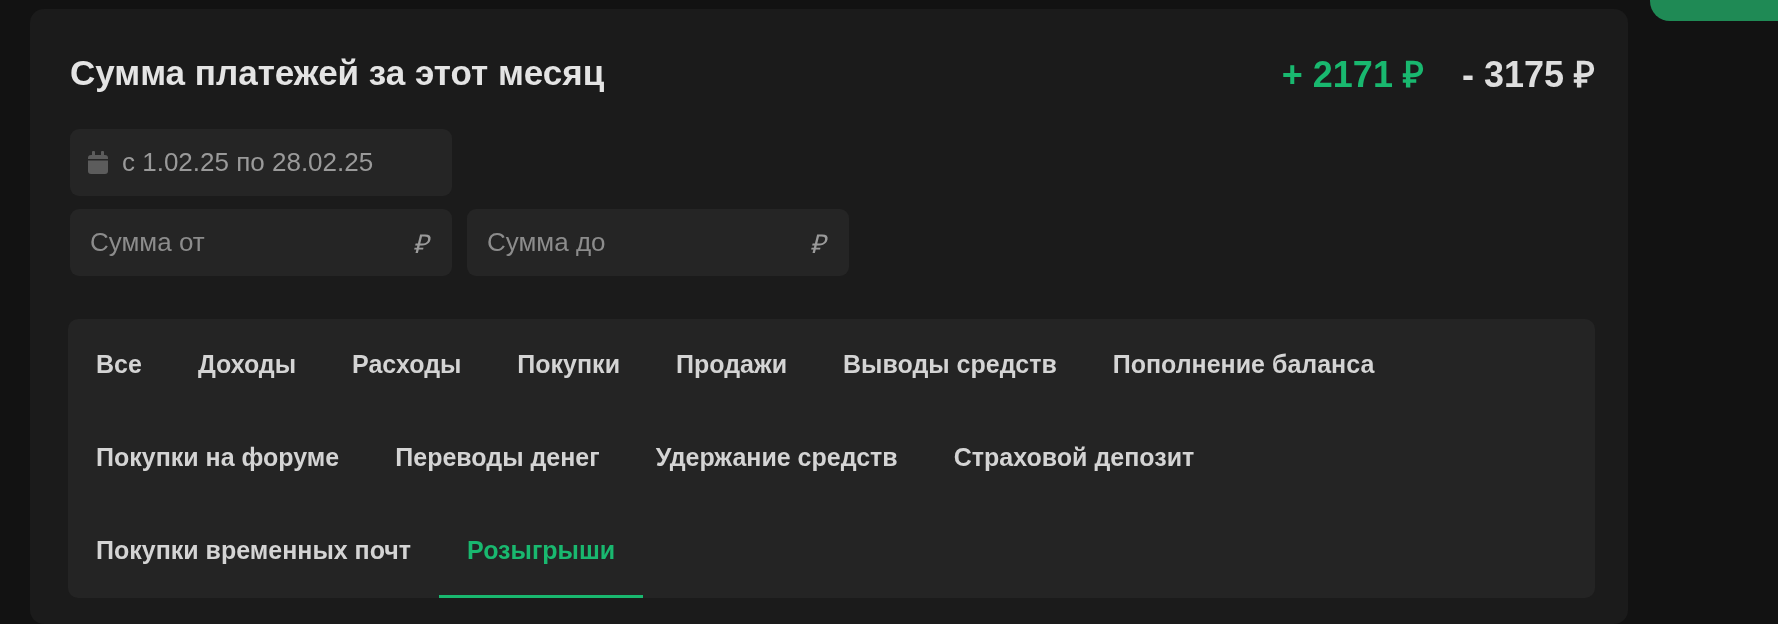 The image size is (1778, 624). Describe the element at coordinates (218, 458) in the screenshot. I see `filter-tab: Покупки на форуме` at that location.